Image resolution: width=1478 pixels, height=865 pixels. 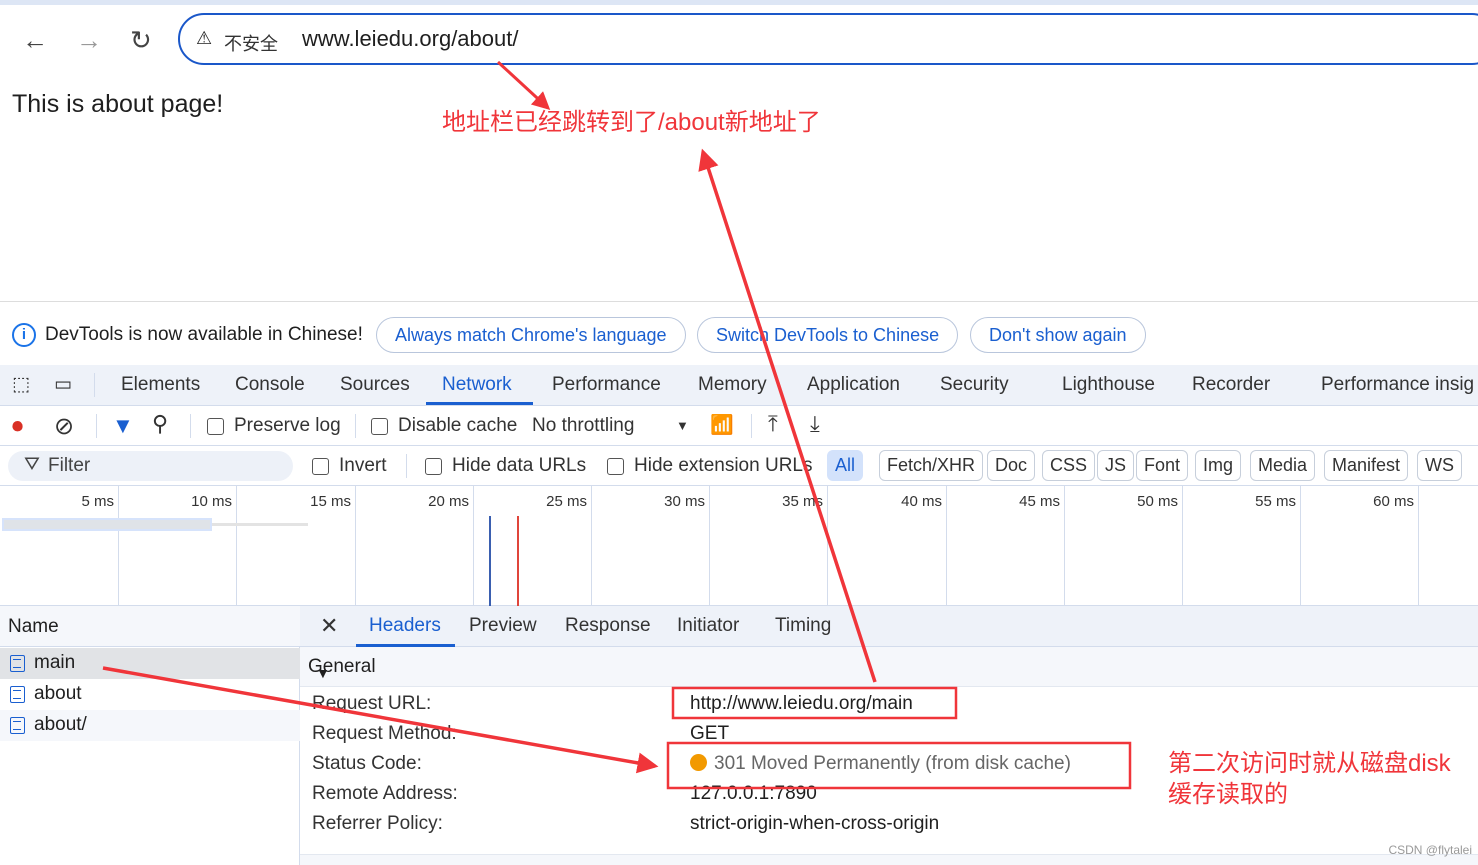 What do you see at coordinates (320, 466) in the screenshot?
I see `invert-checkbox` at bounding box center [320, 466].